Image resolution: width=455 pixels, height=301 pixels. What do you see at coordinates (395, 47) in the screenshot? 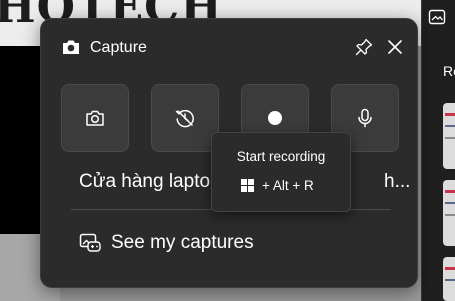
I see `close-icon` at bounding box center [395, 47].